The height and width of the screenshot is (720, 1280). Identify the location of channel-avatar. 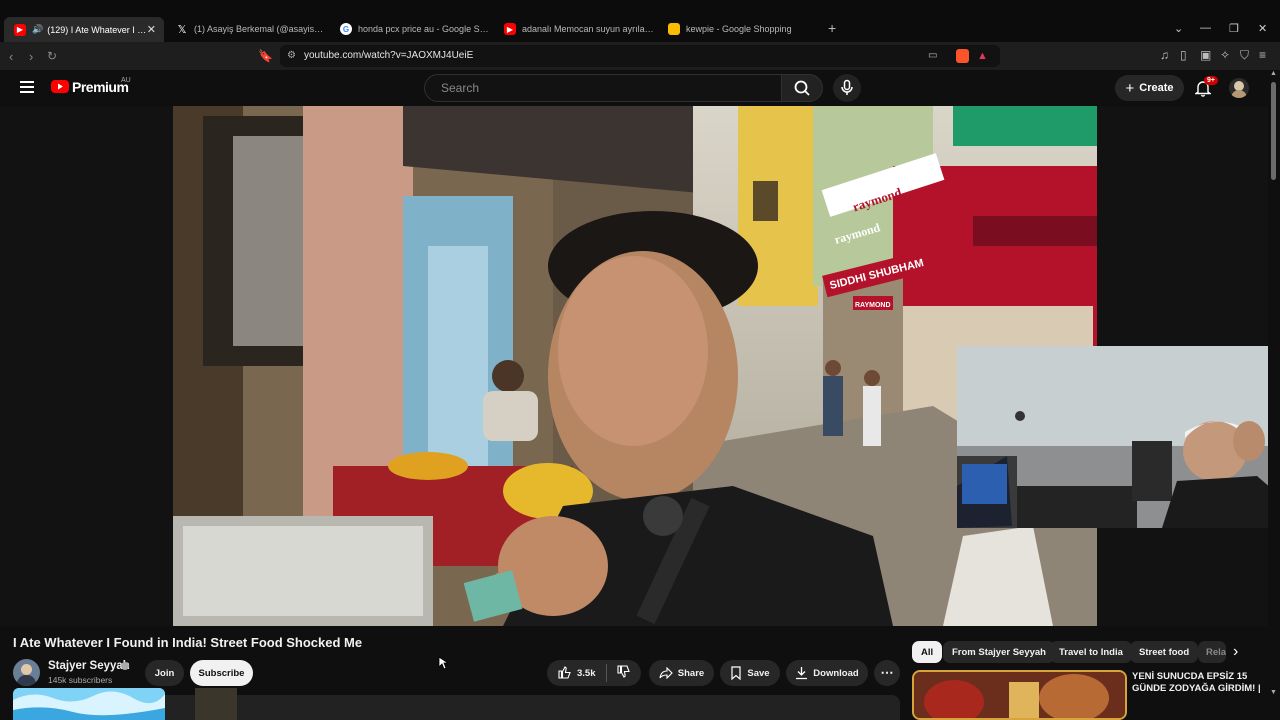
(26, 672).